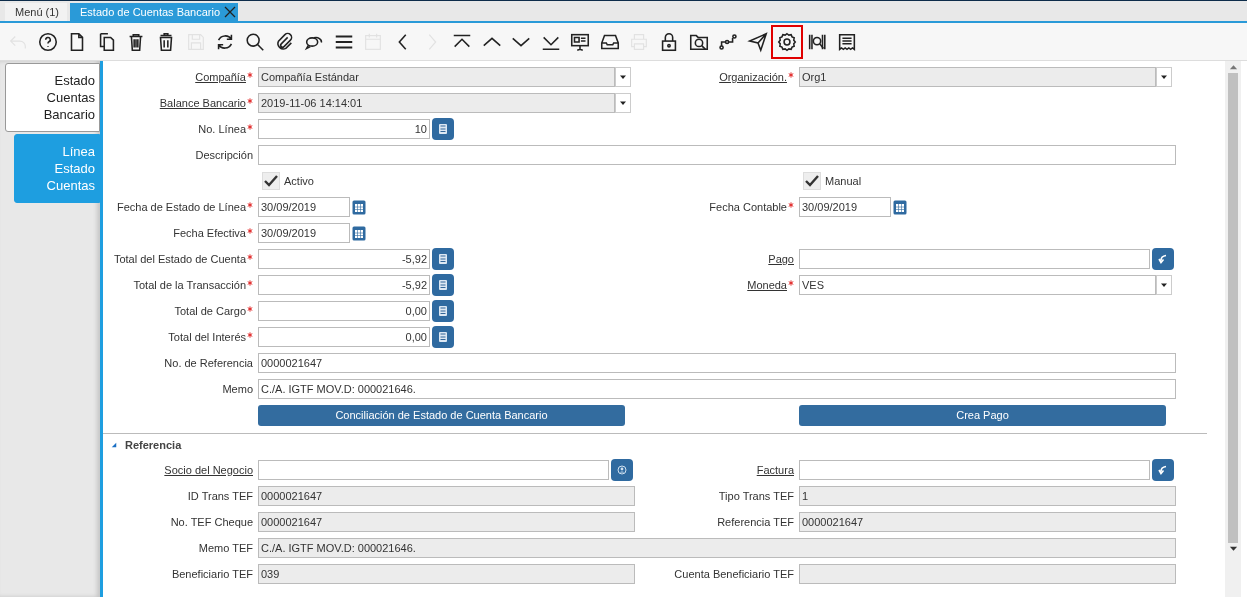  I want to click on field-label: Total de Cargo, so click(210, 311).